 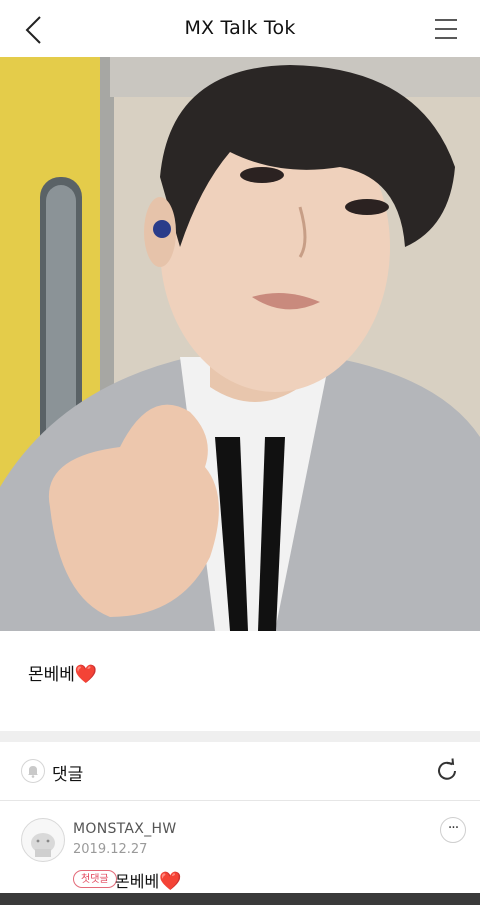 I want to click on more-options-button: ···, so click(x=453, y=830).